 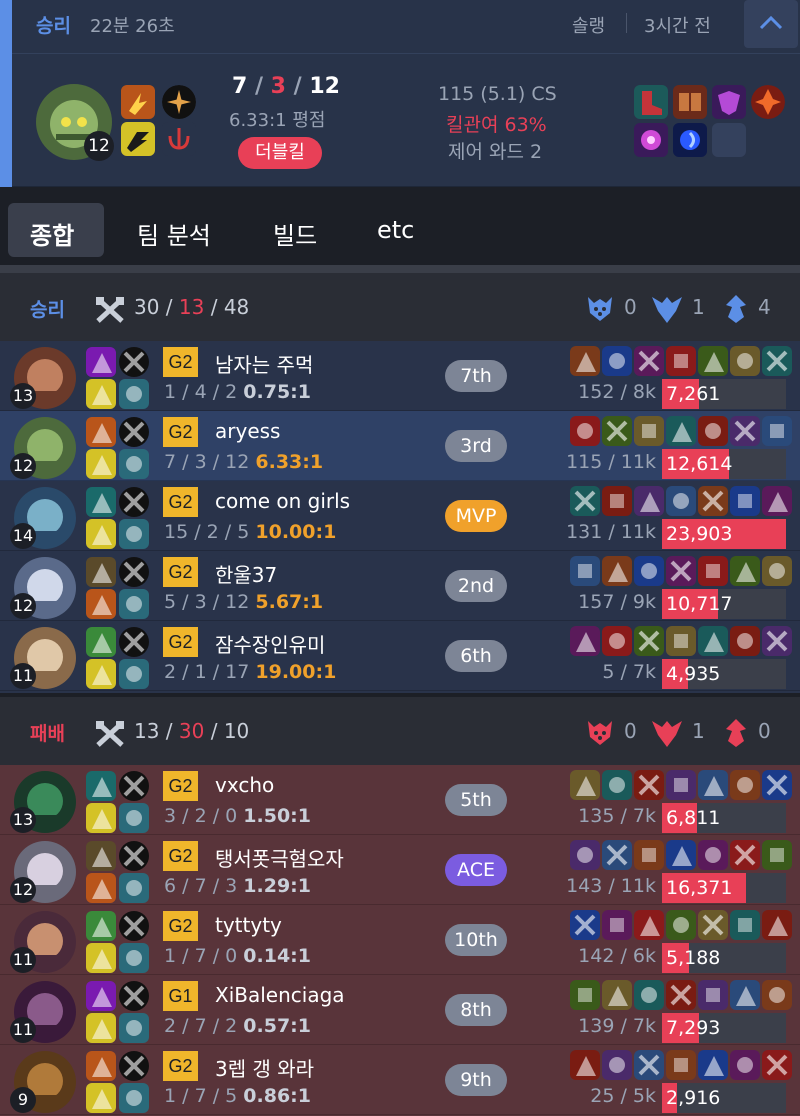 What do you see at coordinates (201, 886) in the screenshot?
I see `kda-values: 6 / 7 / 3` at bounding box center [201, 886].